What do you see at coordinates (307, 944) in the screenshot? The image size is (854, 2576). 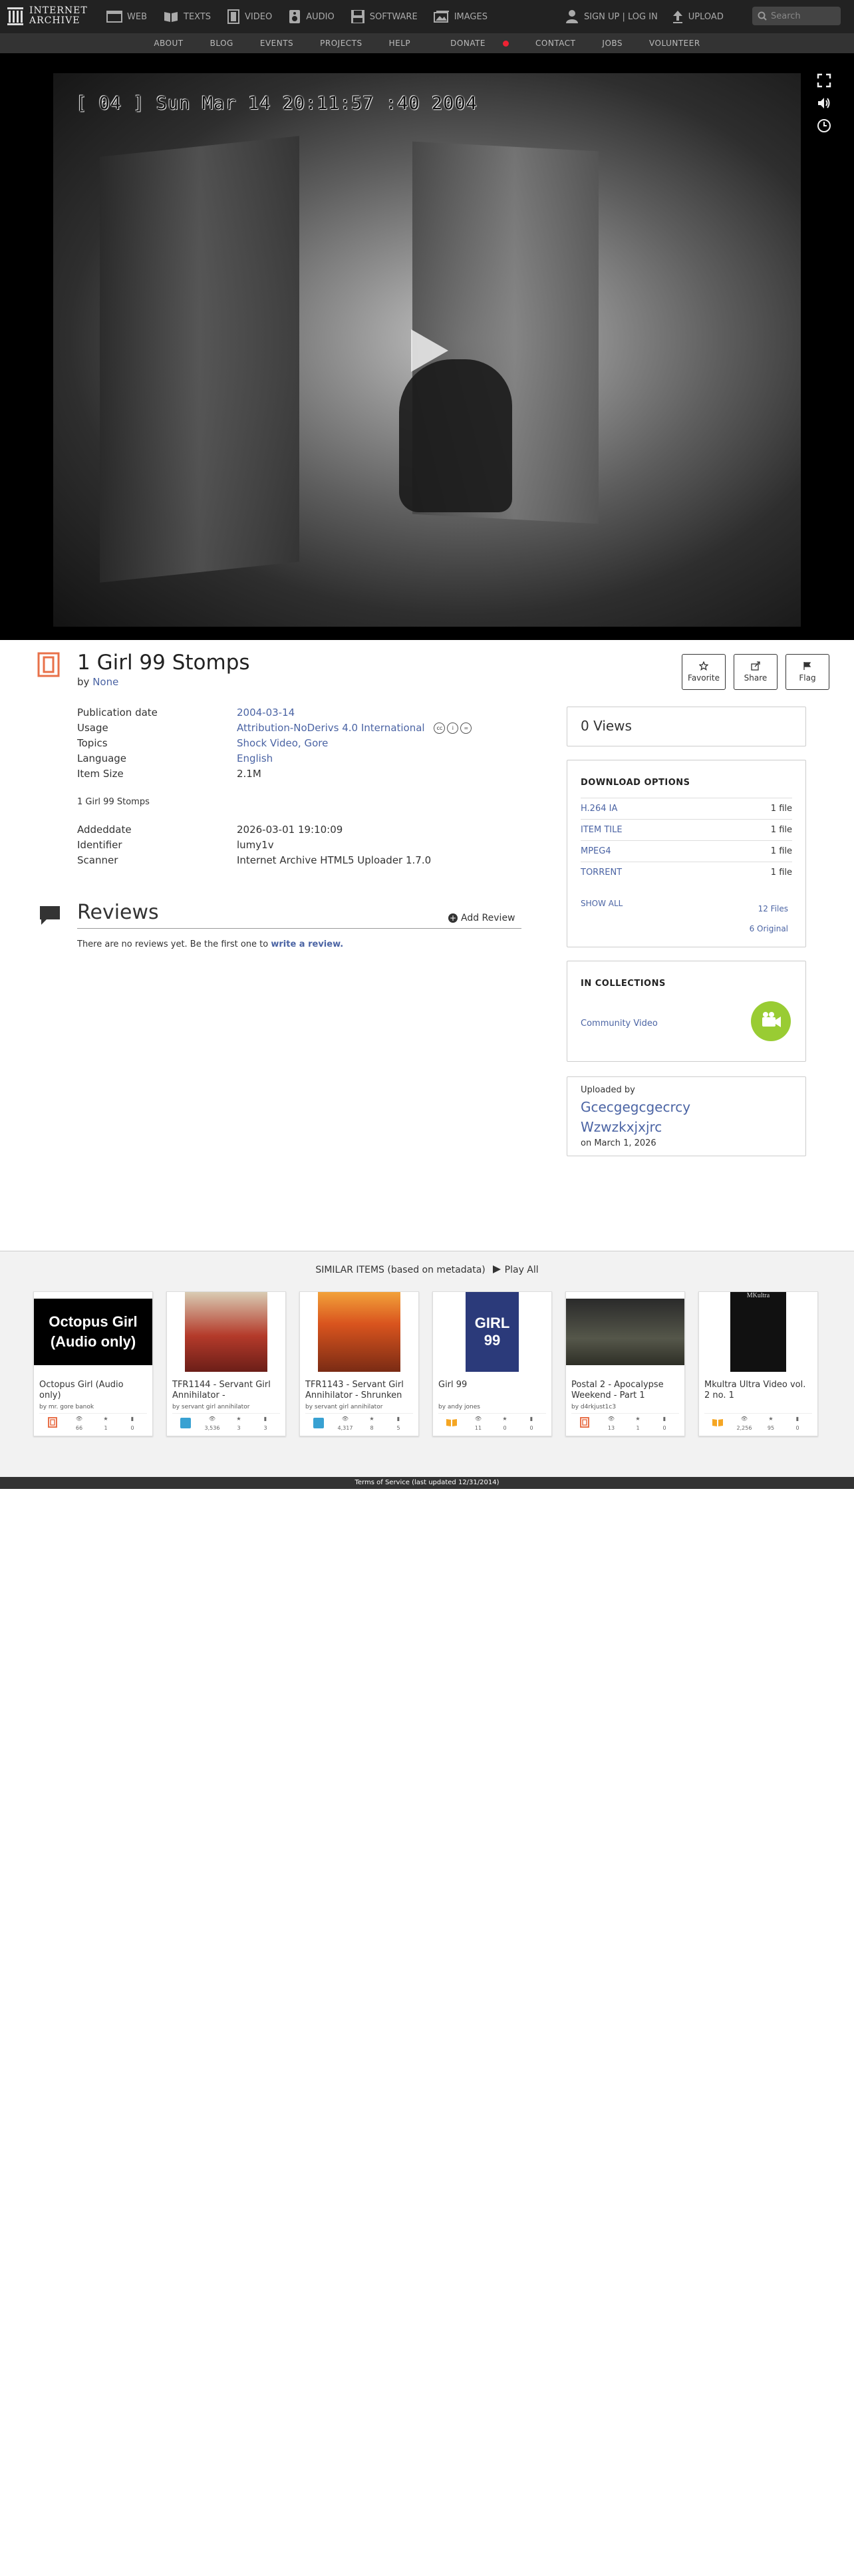 I see `write-review-link: write a review.` at bounding box center [307, 944].